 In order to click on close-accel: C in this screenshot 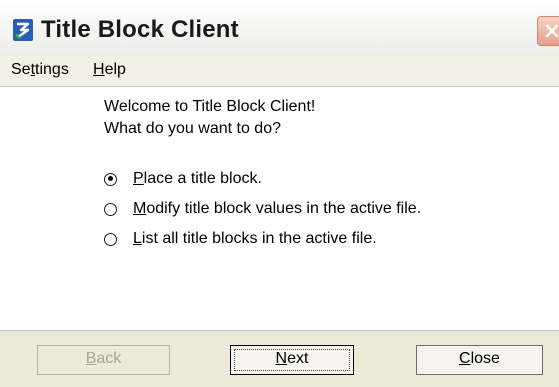, I will do `click(465, 358)`.